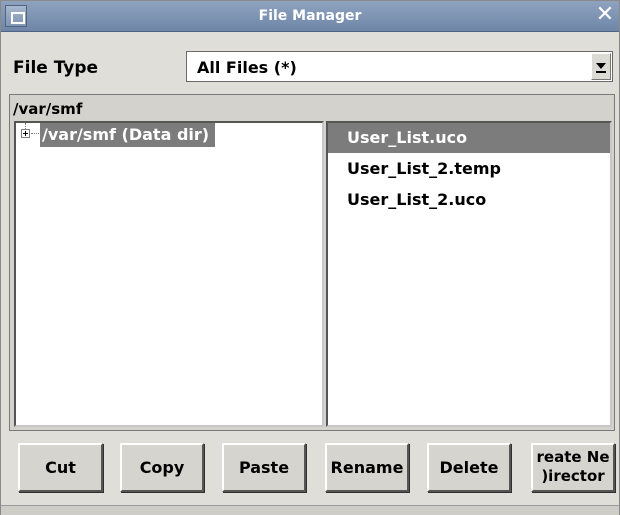  What do you see at coordinates (310, 510) in the screenshot?
I see `status-strip` at bounding box center [310, 510].